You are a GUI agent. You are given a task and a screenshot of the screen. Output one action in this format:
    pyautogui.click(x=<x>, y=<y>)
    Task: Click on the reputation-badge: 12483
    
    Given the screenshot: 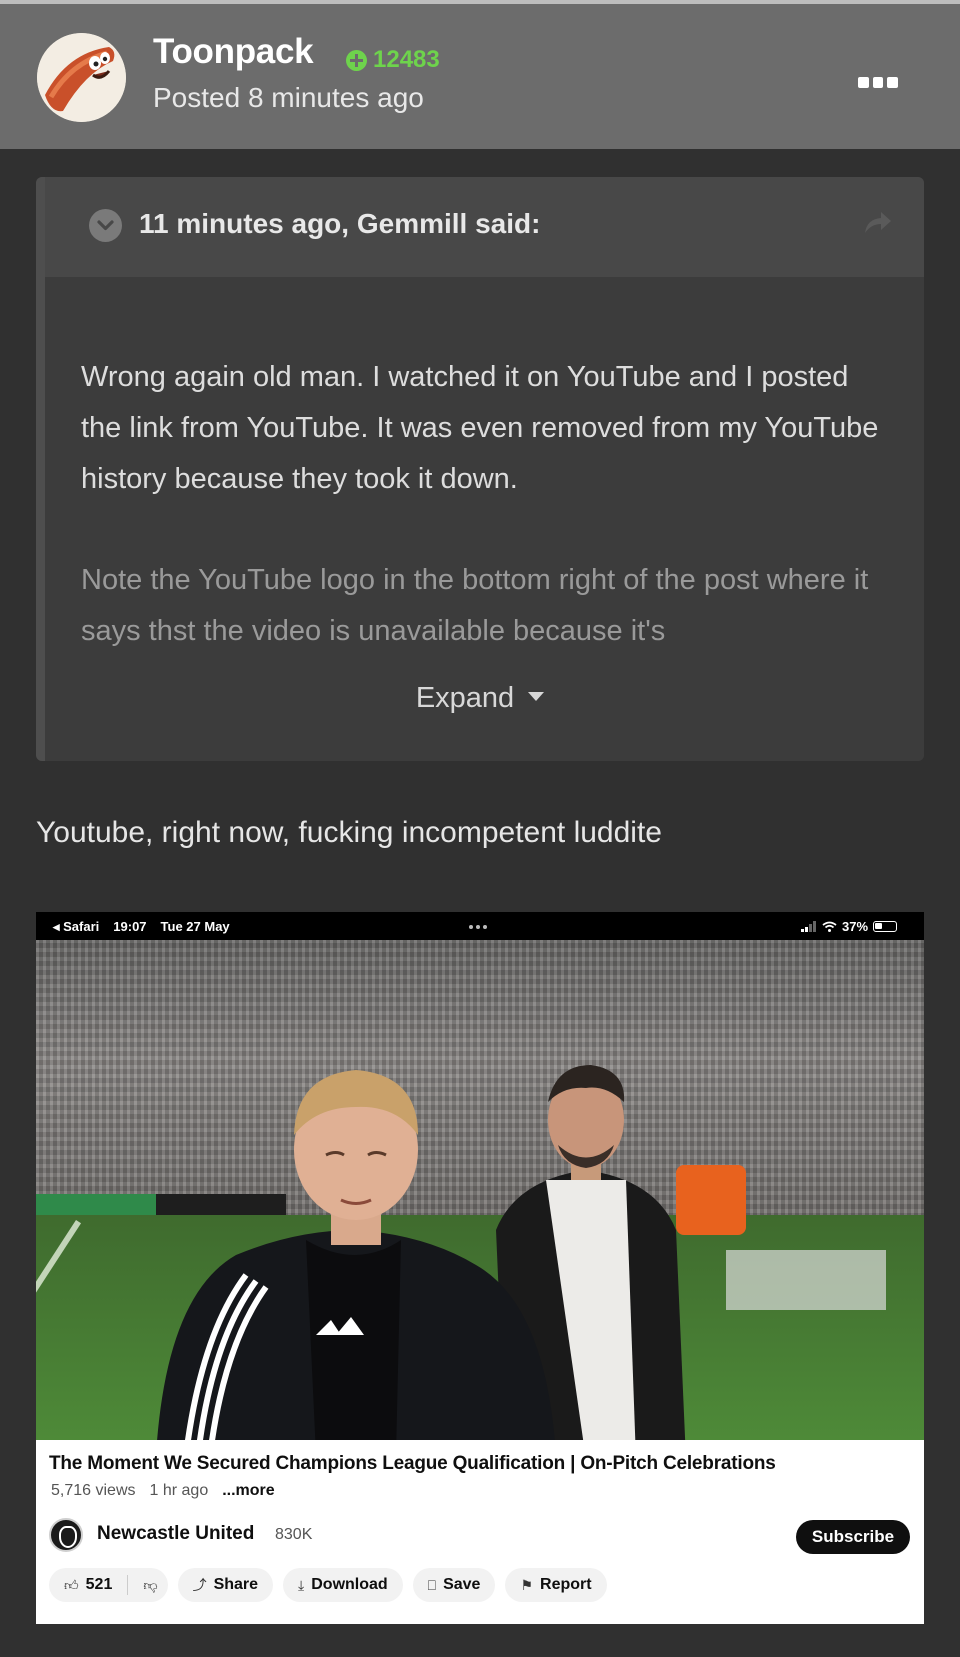 What is the action you would take?
    pyautogui.click(x=393, y=60)
    